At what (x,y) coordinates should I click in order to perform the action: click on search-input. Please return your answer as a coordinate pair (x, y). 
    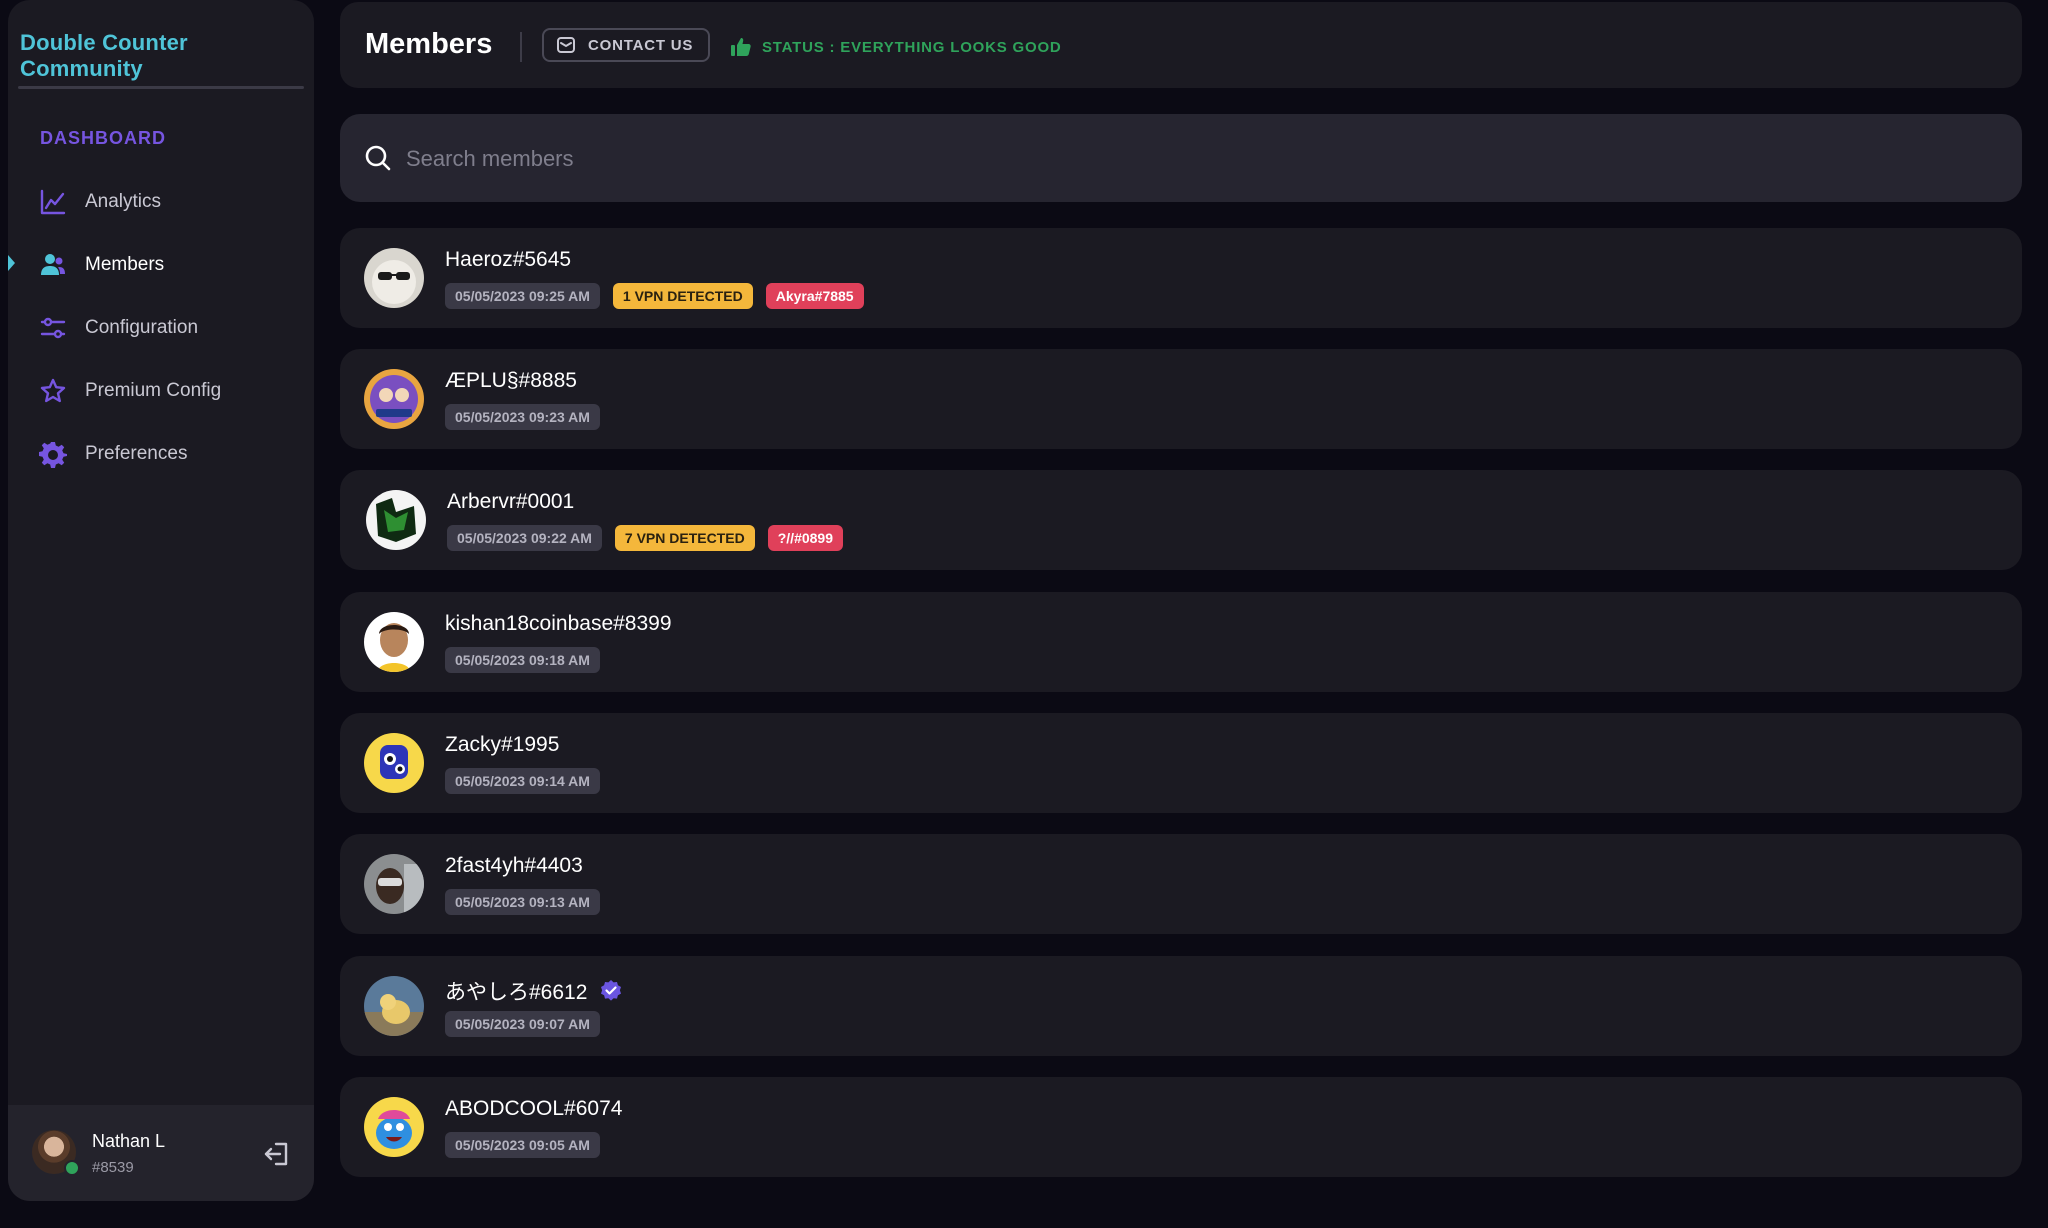
    Looking at the image, I should click on (1196, 159).